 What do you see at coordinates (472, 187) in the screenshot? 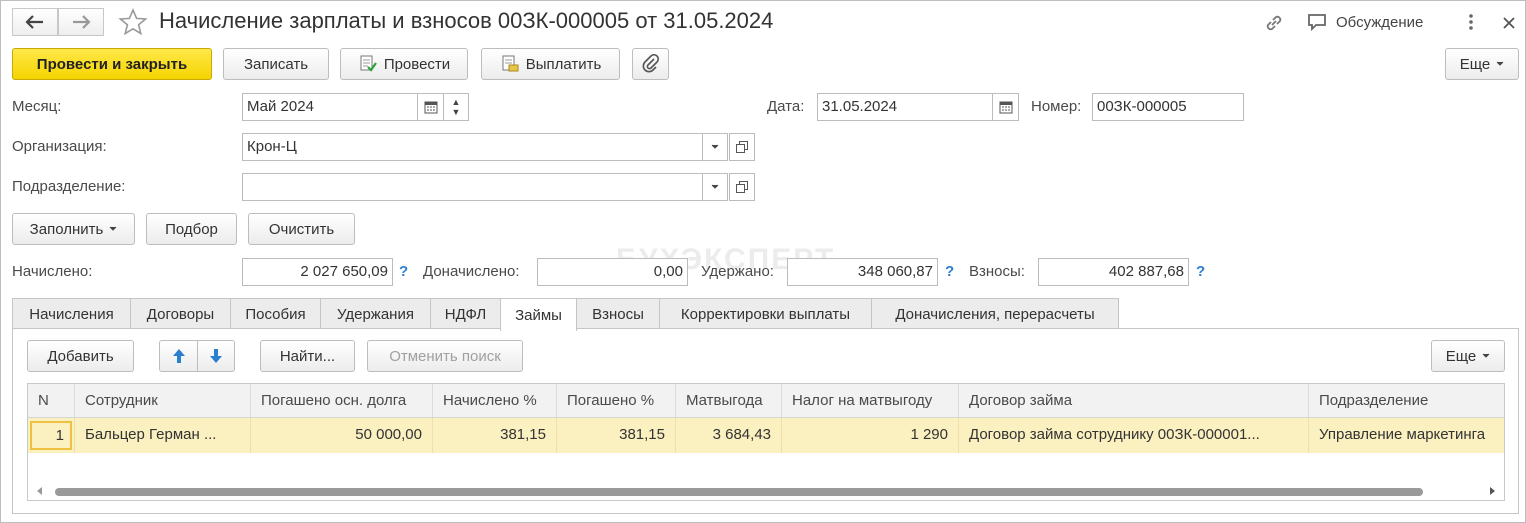
I see `department-field` at bounding box center [472, 187].